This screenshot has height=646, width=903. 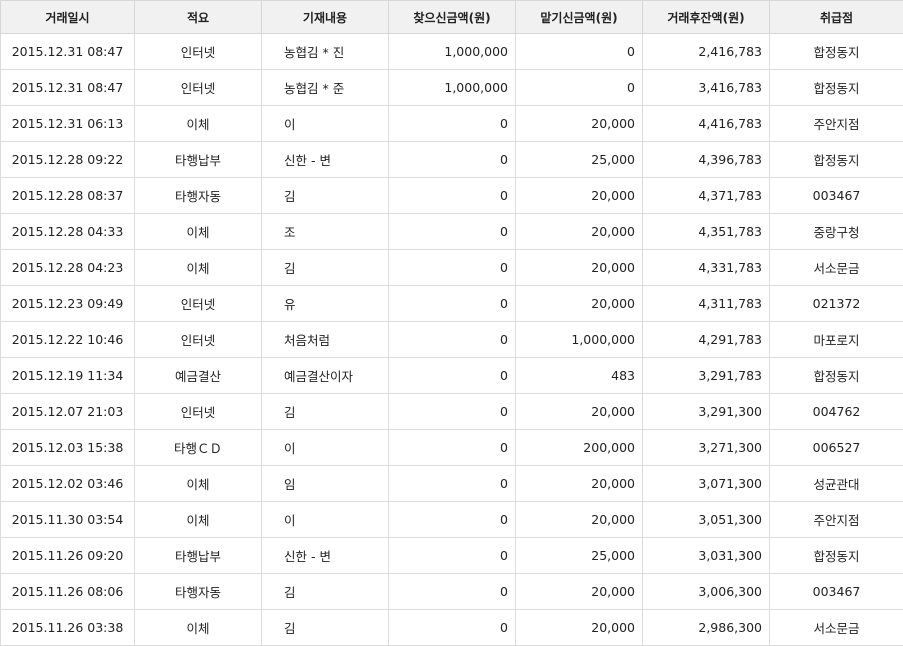 I want to click on cell-summary: 타행ＣＤ, so click(x=198, y=448).